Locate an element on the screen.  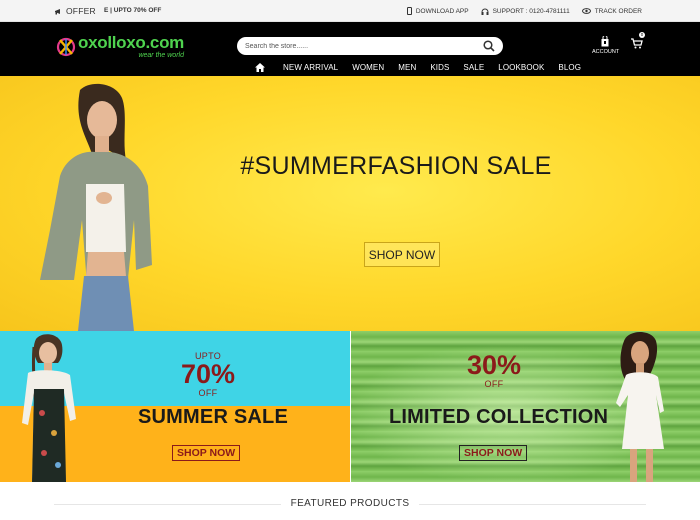
limited-collection-shop-now-button: SHOP NOW is located at coordinates (493, 453).